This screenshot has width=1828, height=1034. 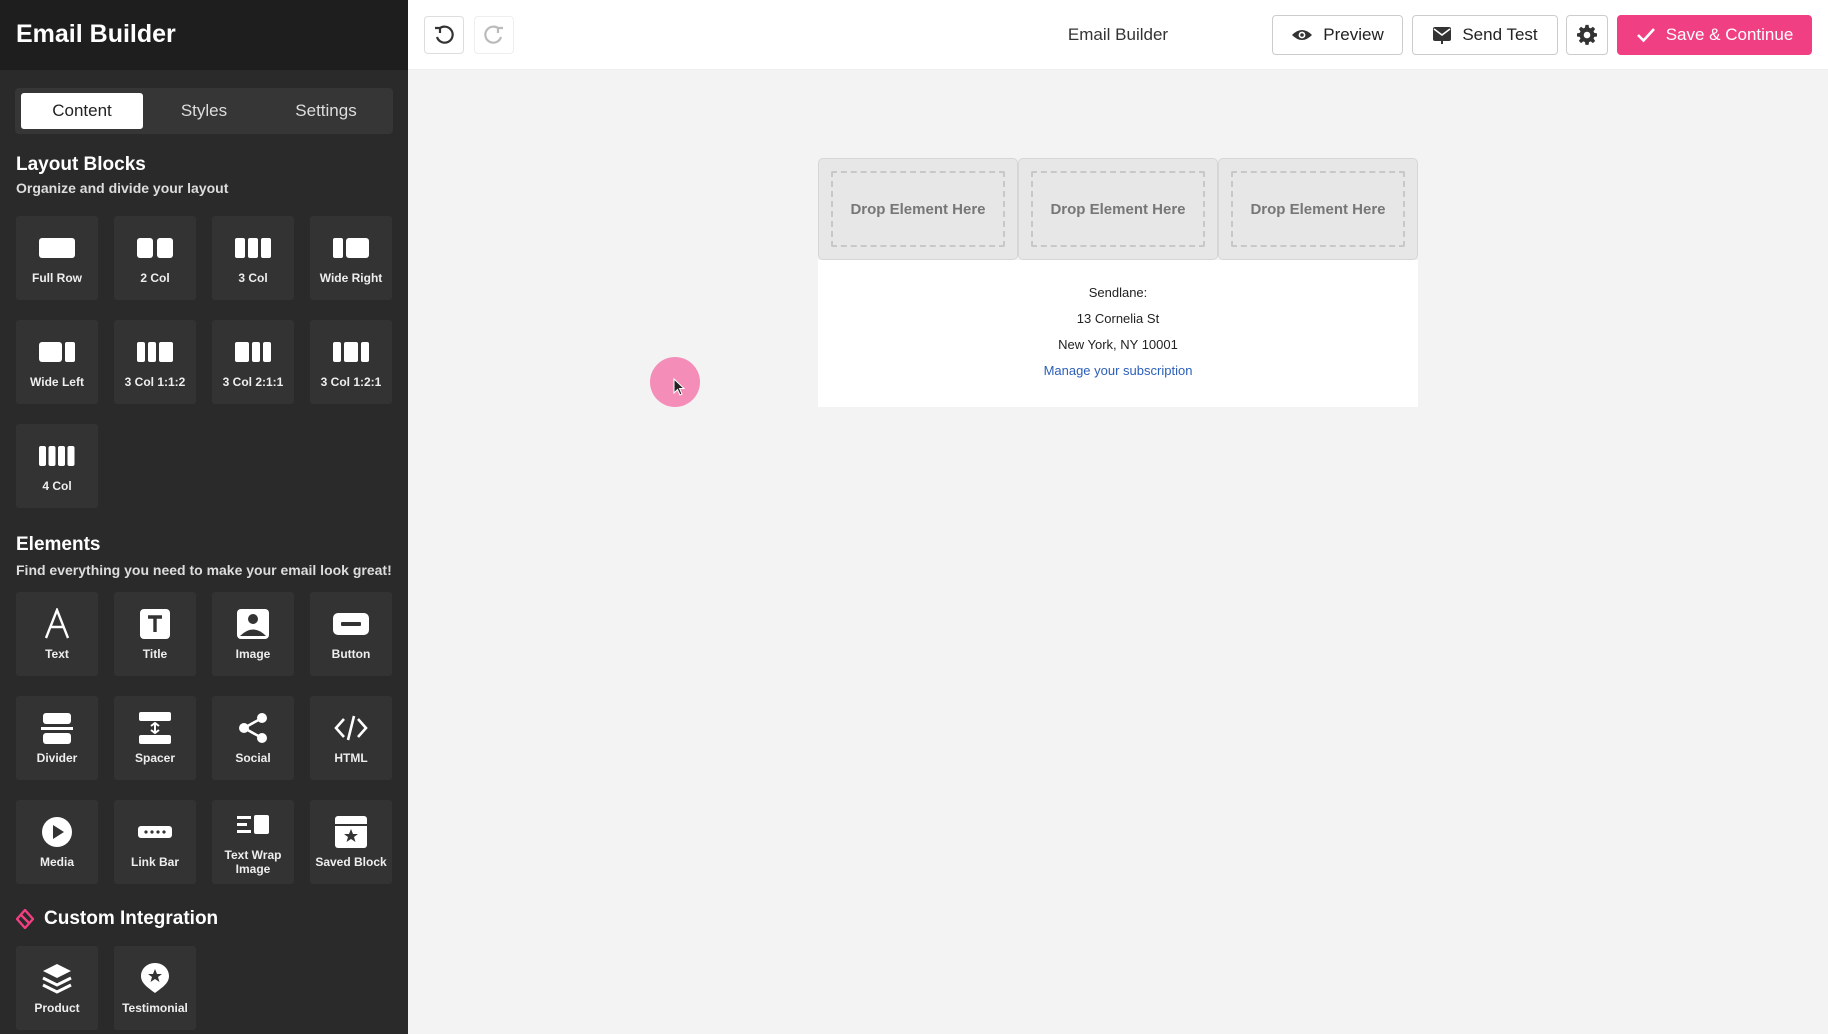 What do you see at coordinates (351, 362) in the screenshot?
I see `layout-3-col-121: 3 Col 1:2:1` at bounding box center [351, 362].